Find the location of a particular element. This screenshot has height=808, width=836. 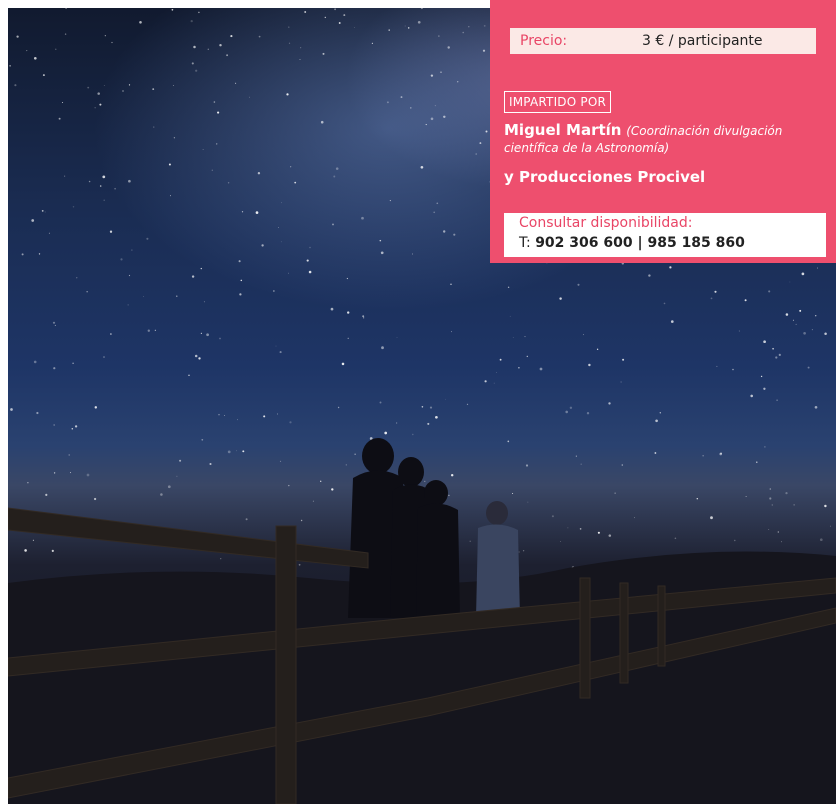

price-row: Precio: 3 € / participante is located at coordinates (663, 41).